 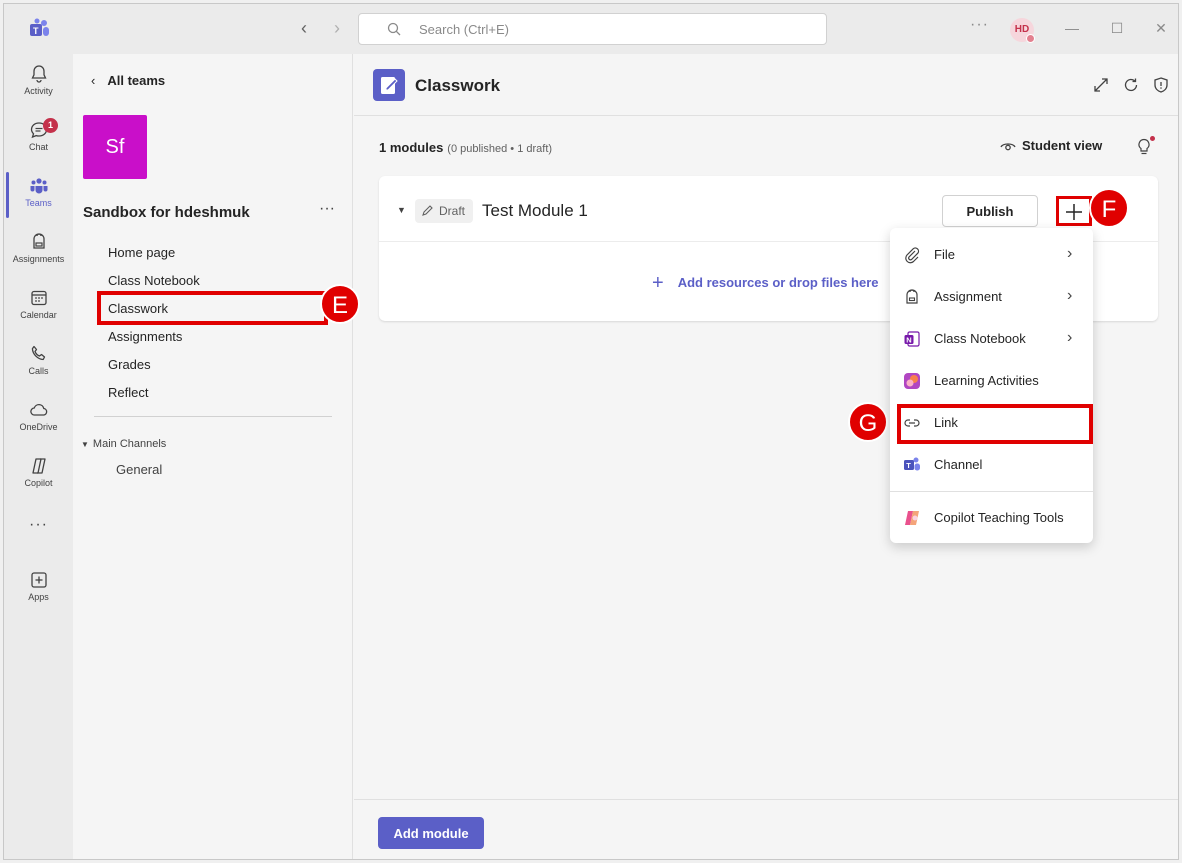 I want to click on more-options-icon: ···, so click(x=979, y=25).